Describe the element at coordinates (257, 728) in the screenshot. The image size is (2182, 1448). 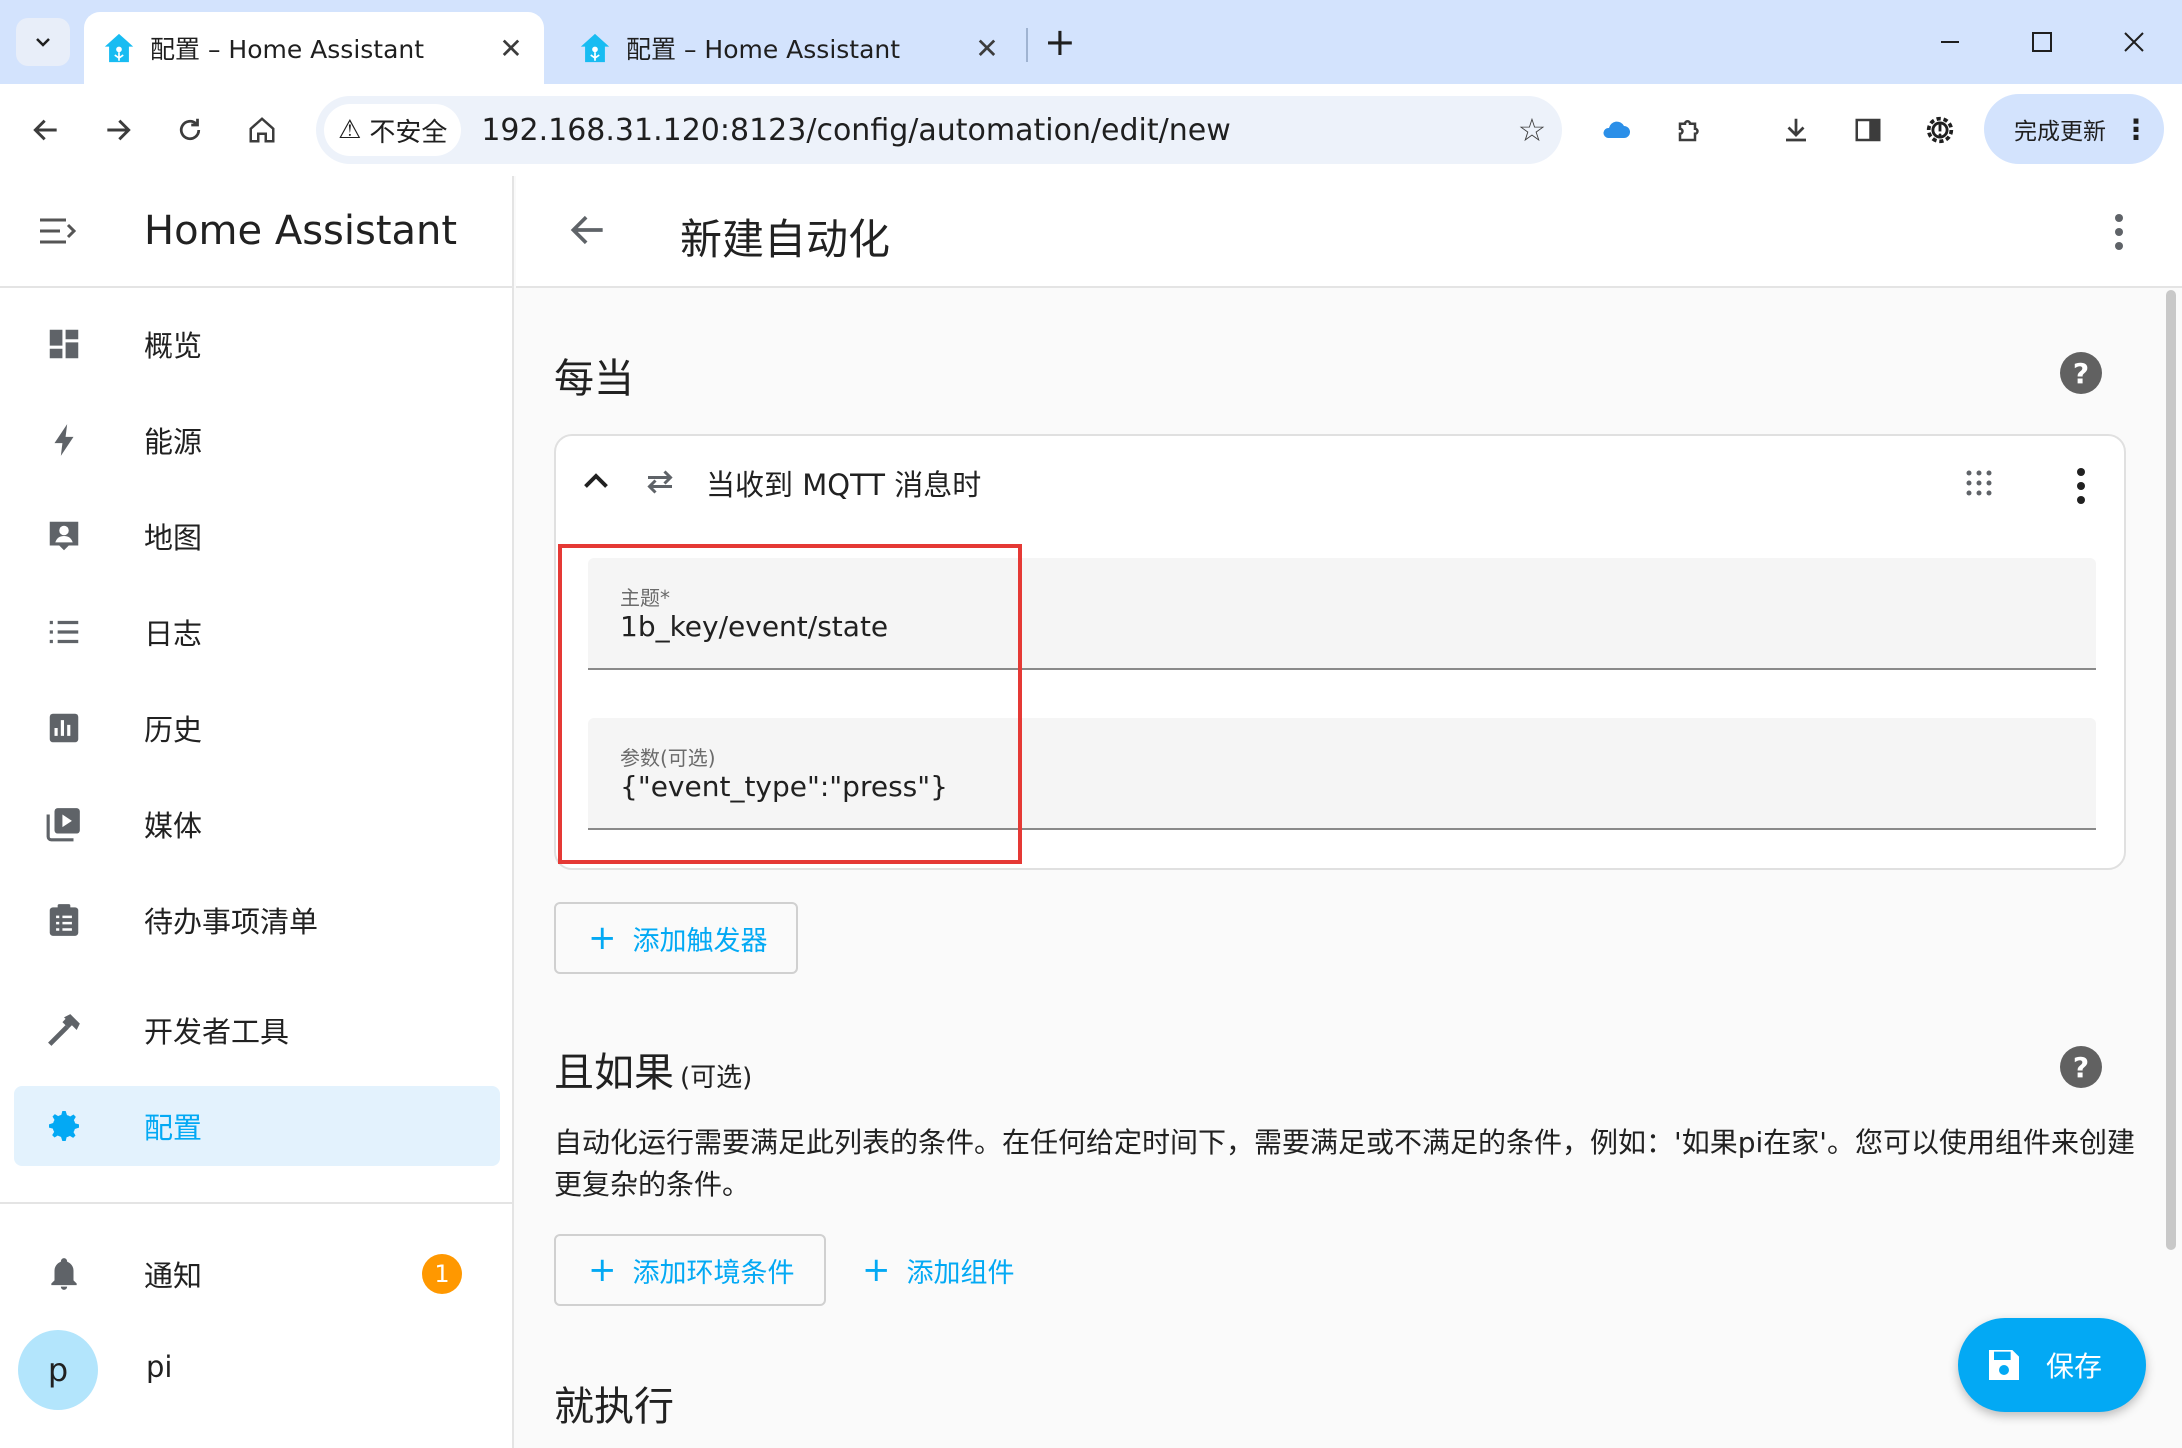
I see `sidebar-item-history: 历史` at that location.